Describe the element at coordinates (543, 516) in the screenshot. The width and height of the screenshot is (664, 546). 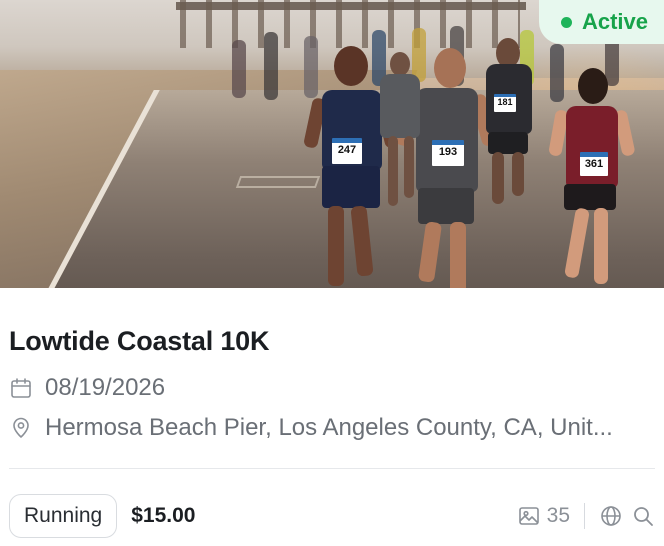
I see `photos-button: 35` at that location.